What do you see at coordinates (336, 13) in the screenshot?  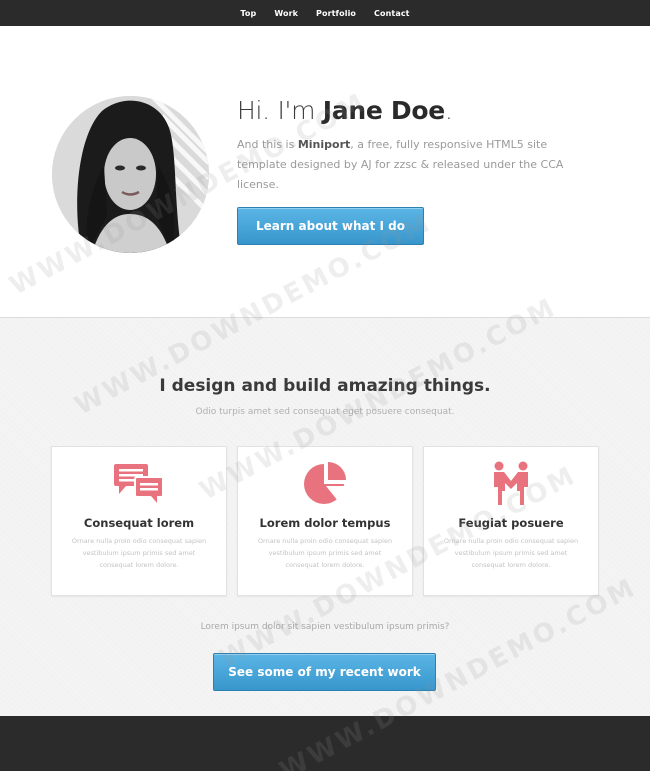 I see `nav-link-portfolio: Portfolio` at bounding box center [336, 13].